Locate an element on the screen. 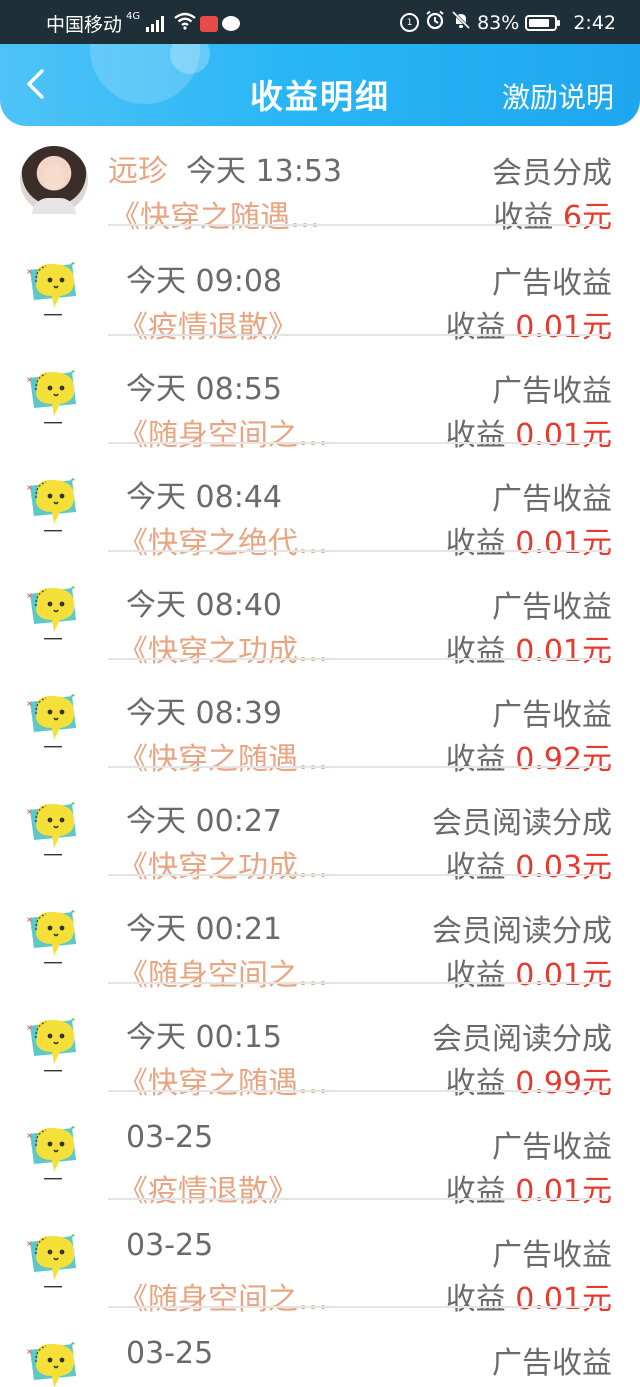  record-header: 今天 08:55 is located at coordinates (204, 386).